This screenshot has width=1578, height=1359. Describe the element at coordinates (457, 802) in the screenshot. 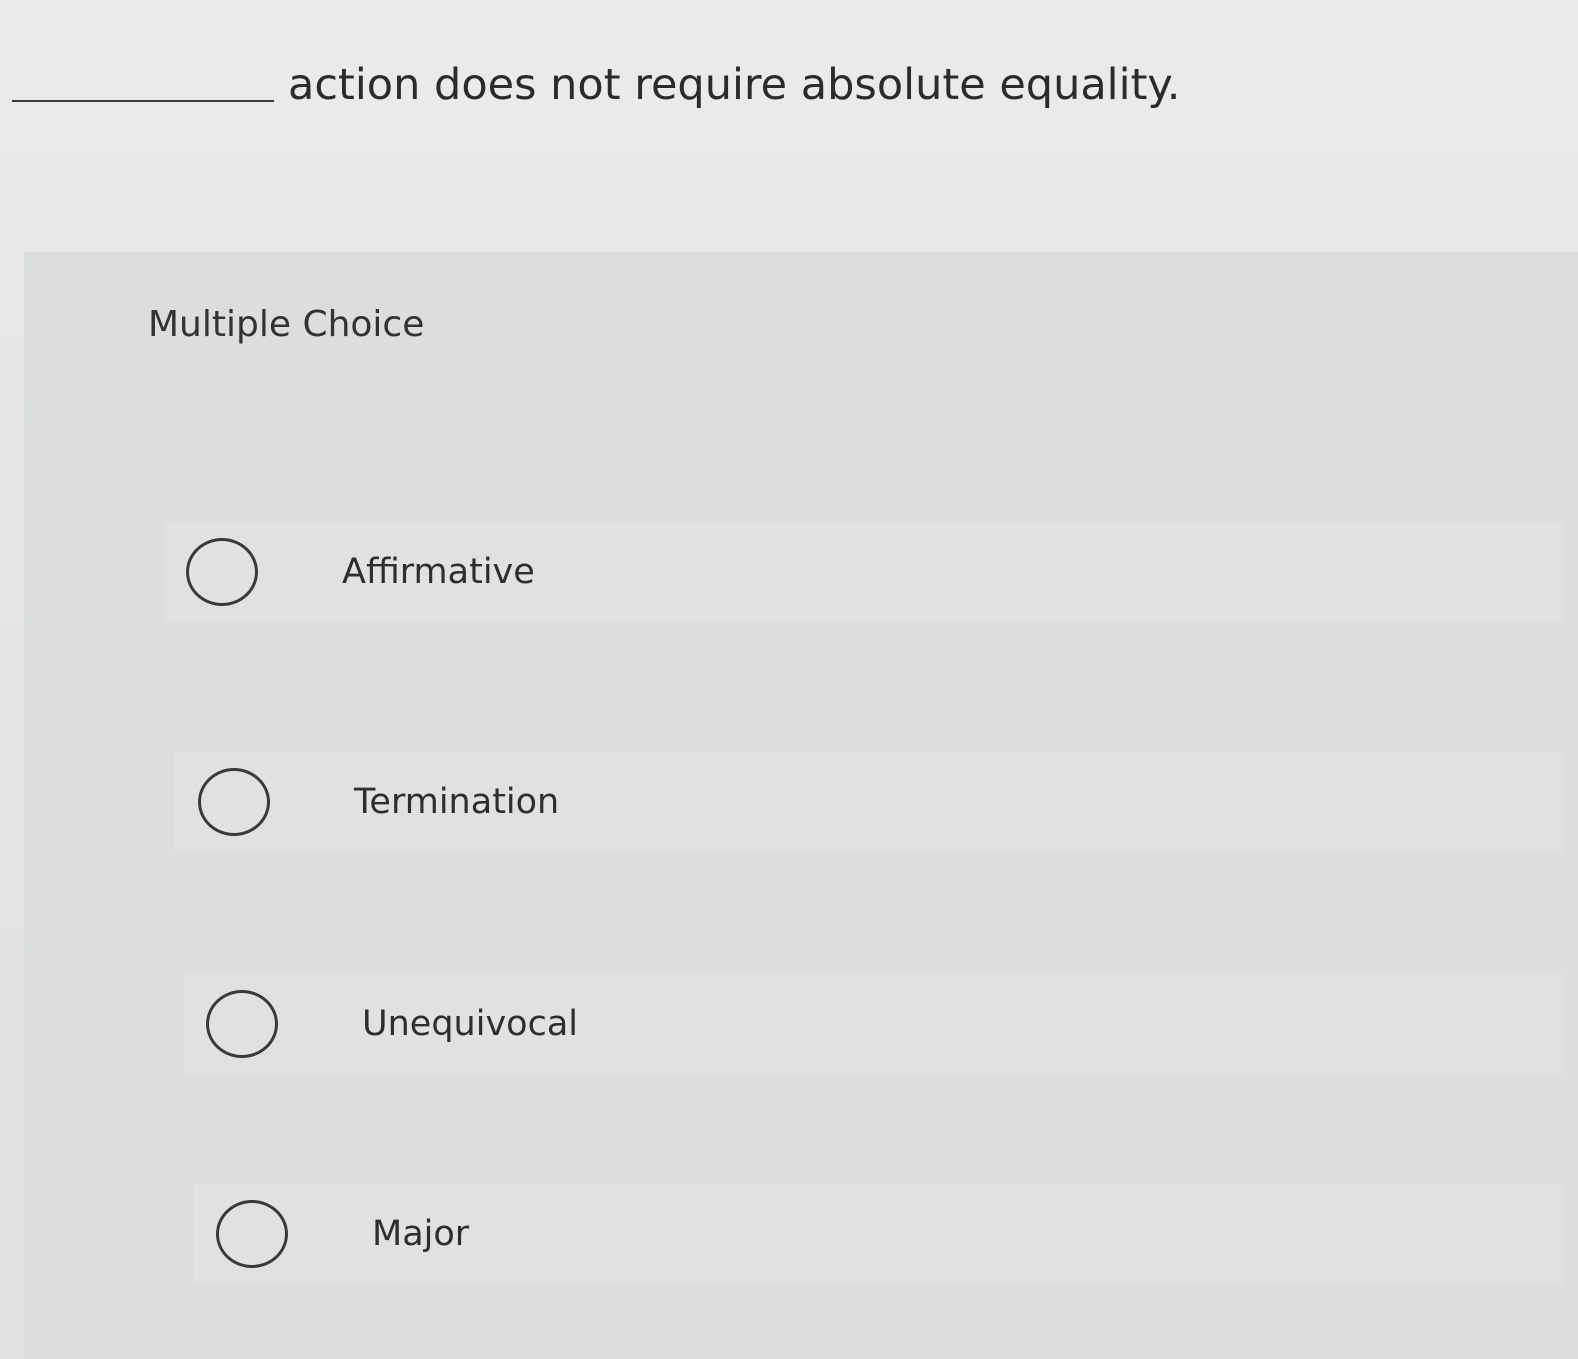

I see `option-label: Termination` at that location.